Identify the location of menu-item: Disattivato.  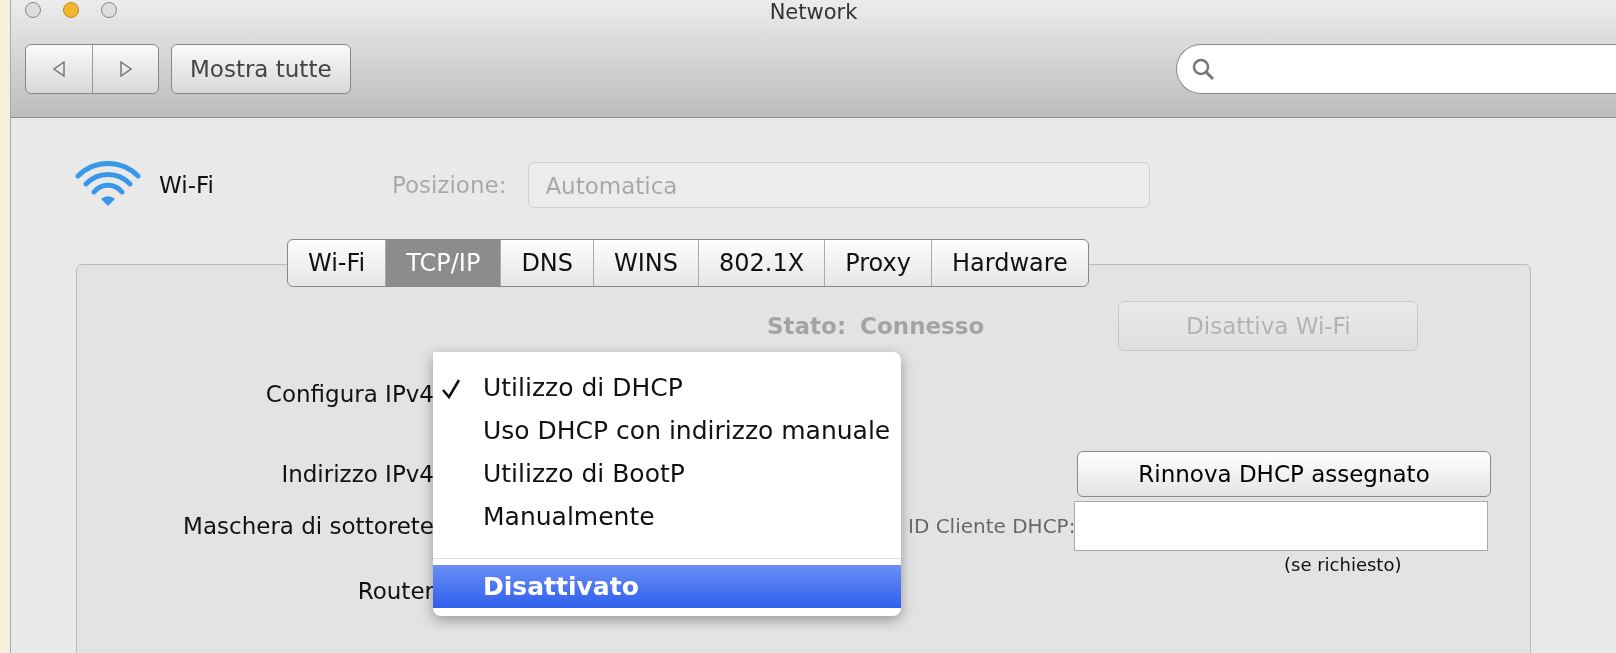
(667, 586).